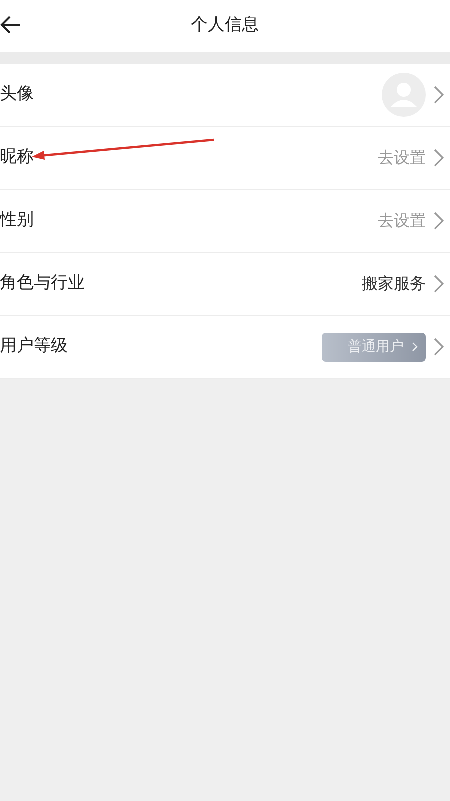 This screenshot has height=801, width=450. What do you see at coordinates (42, 284) in the screenshot?
I see `row-label: 角色与行业` at bounding box center [42, 284].